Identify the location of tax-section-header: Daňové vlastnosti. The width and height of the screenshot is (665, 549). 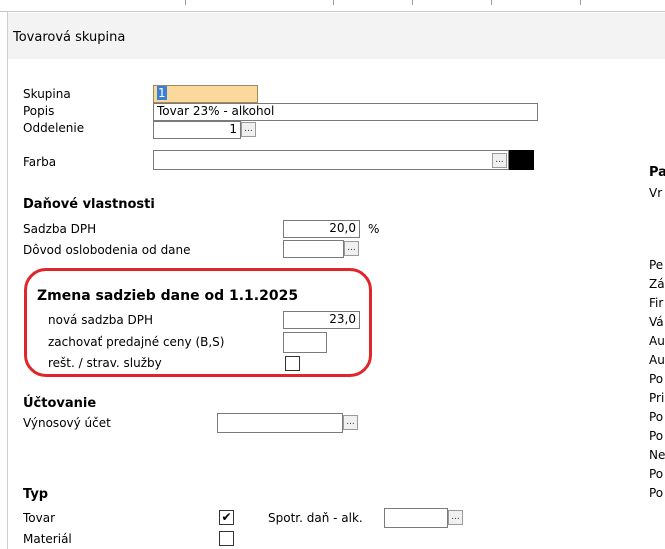
(89, 204).